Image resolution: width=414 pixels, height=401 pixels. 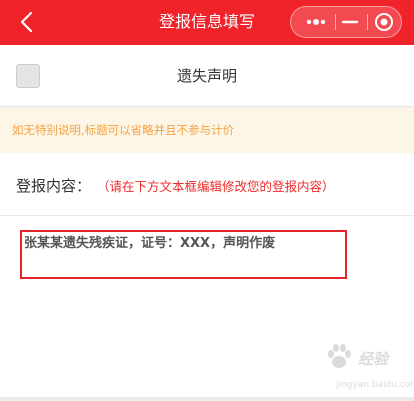 I want to click on chevron-left-icon, so click(x=27, y=22).